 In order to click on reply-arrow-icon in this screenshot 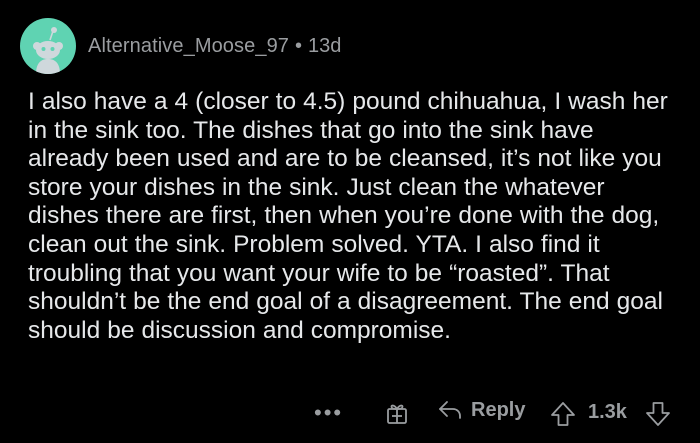, I will do `click(450, 410)`.